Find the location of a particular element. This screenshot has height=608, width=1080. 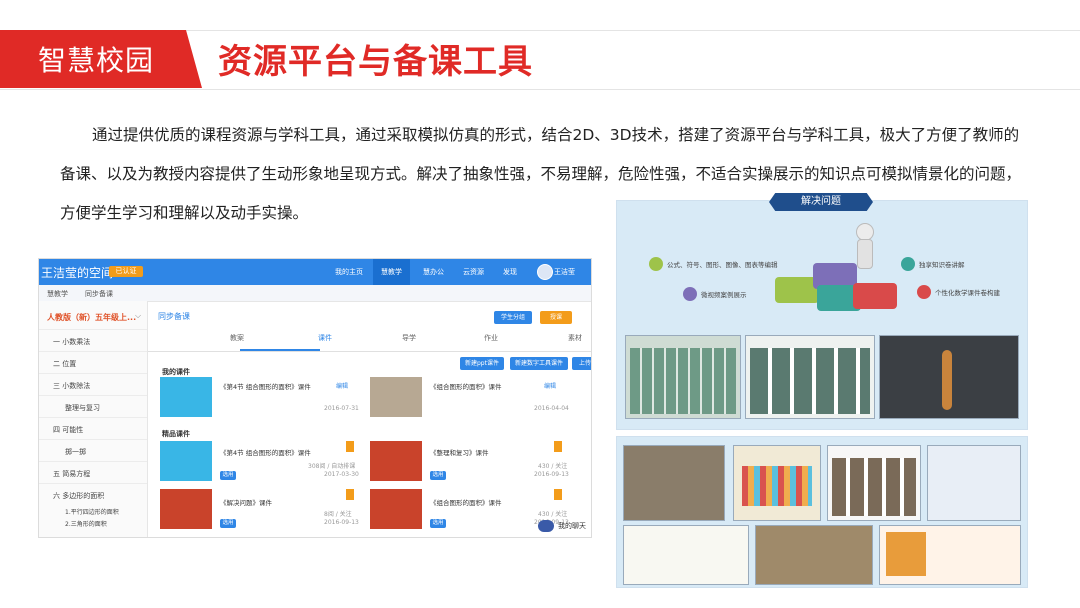

card-title: 《解决问题》课件 is located at coordinates (246, 502).